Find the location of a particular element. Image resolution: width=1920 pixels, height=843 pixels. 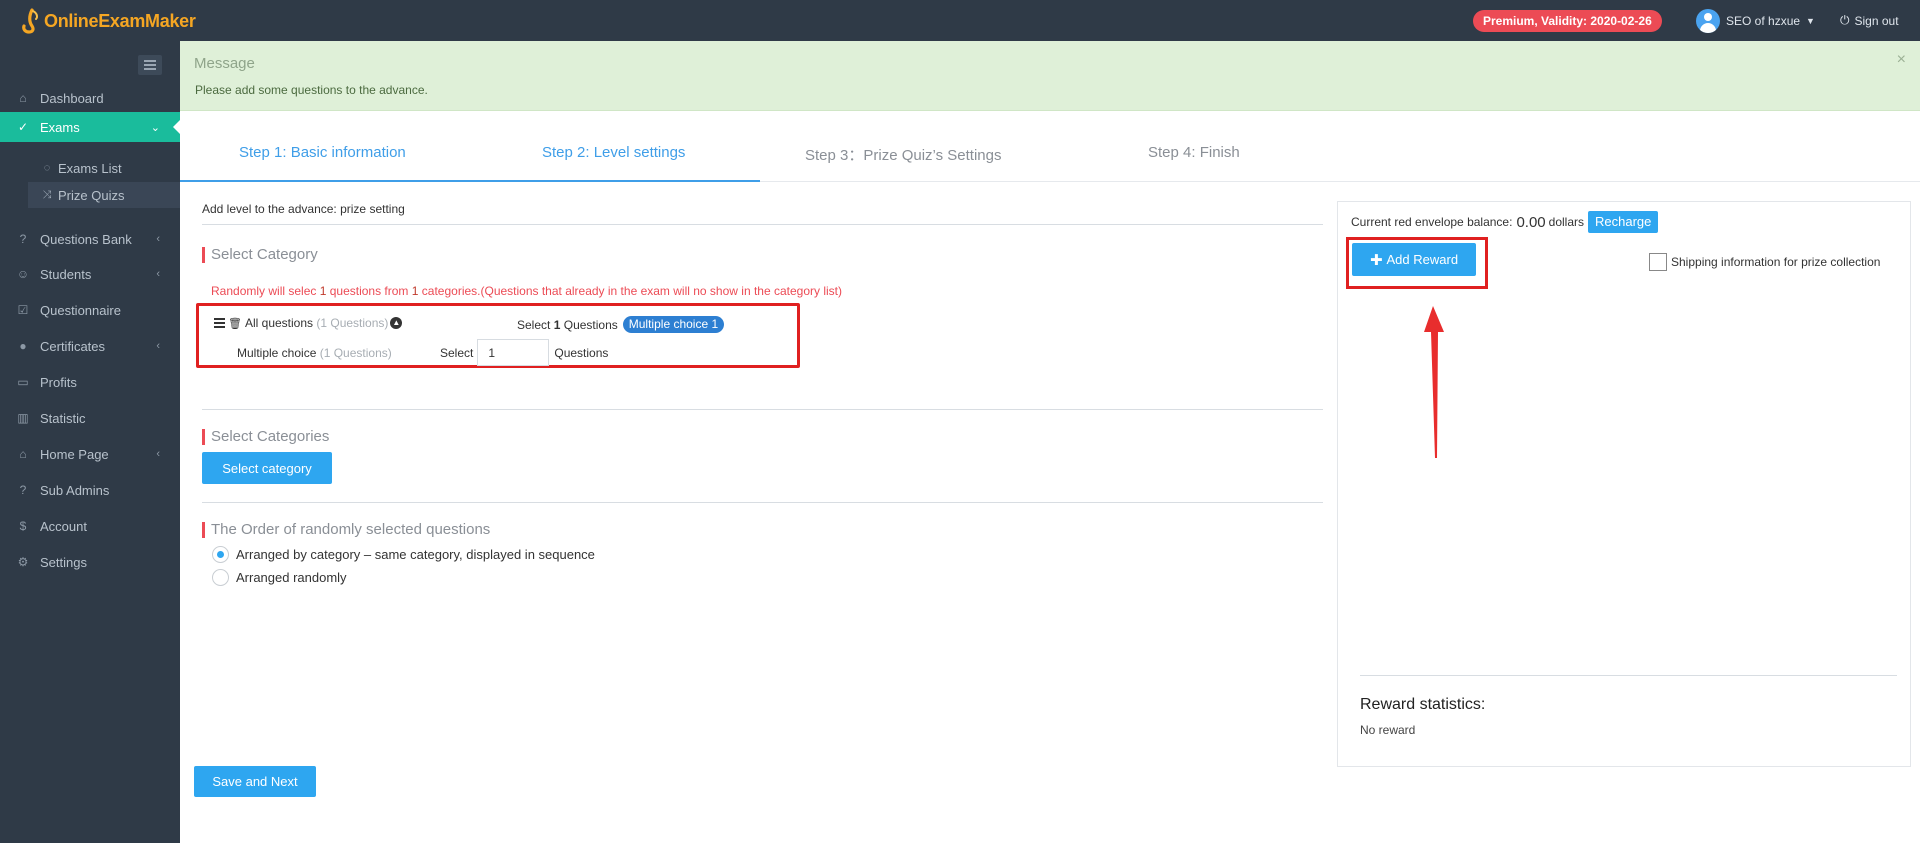

sidebar-subitem-prize-quizs: ⤨ Prize Quizs is located at coordinates (104, 195).